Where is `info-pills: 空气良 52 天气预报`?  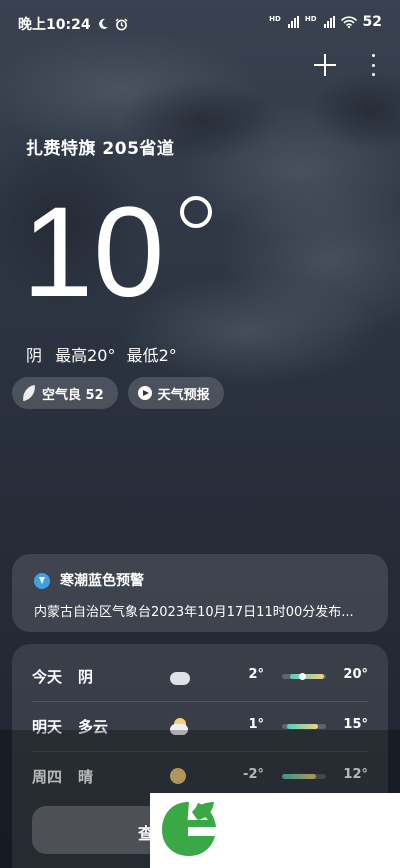 info-pills: 空气良 52 天气预报 is located at coordinates (118, 393).